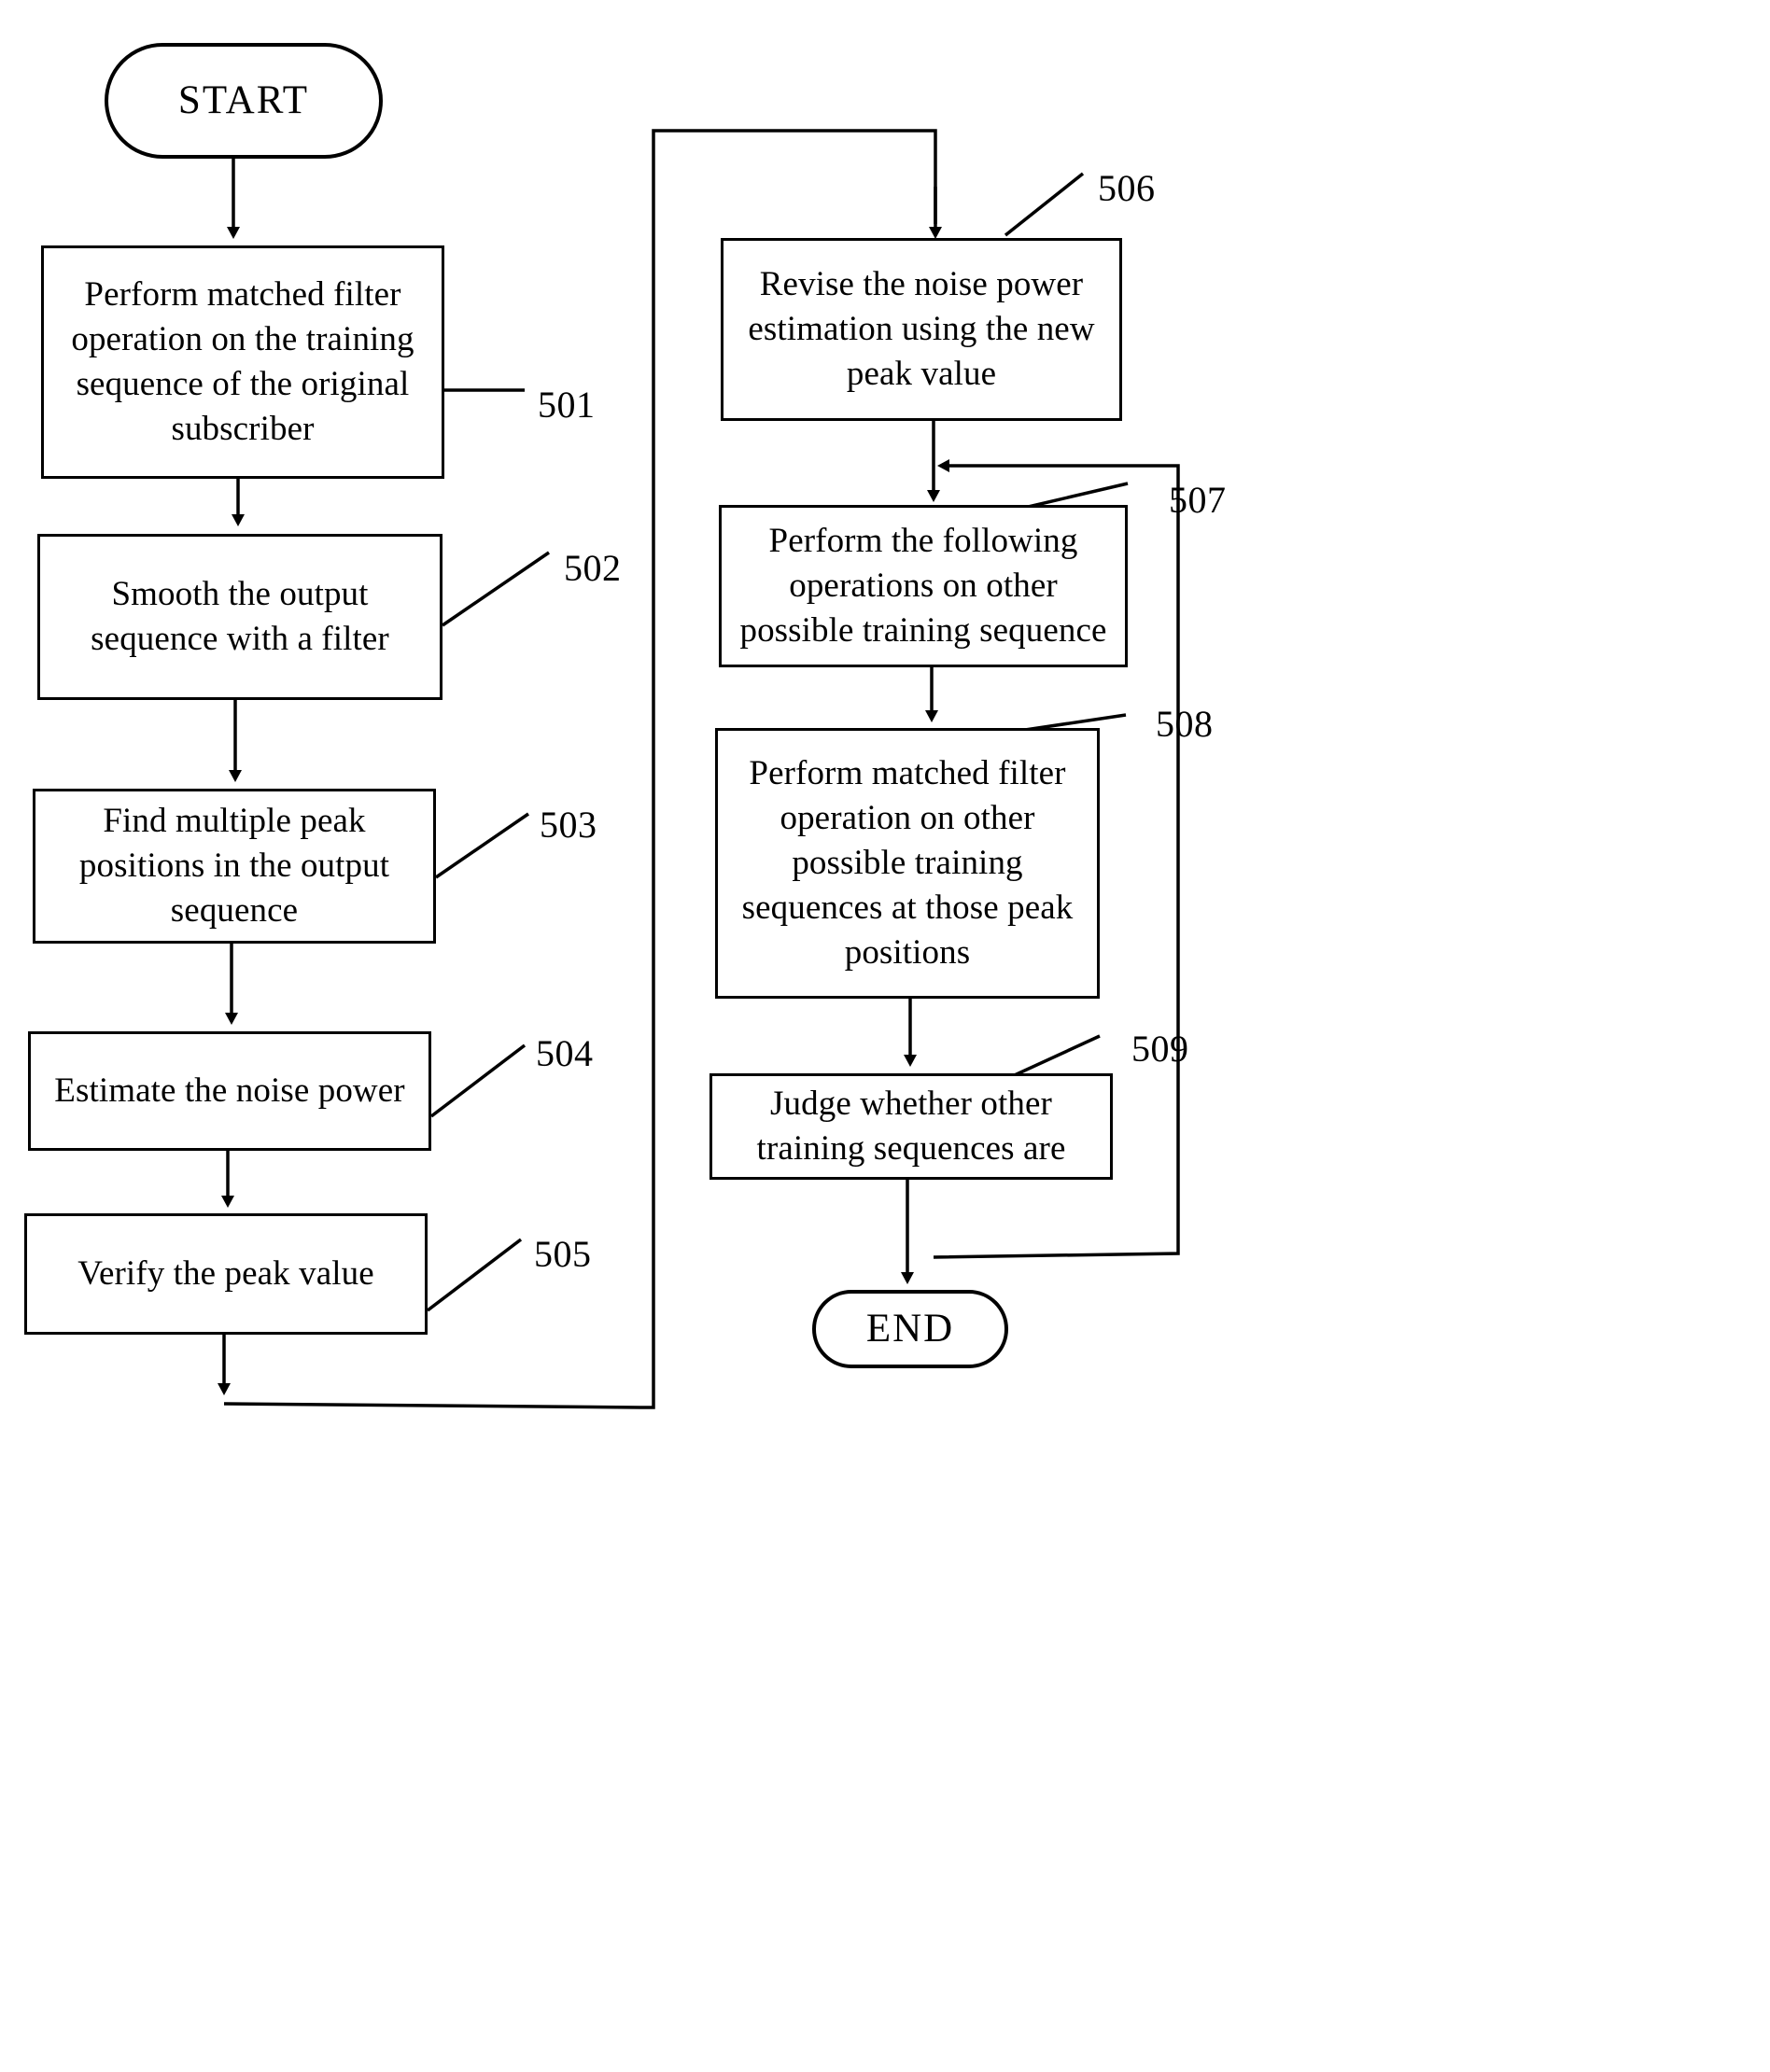 The width and height of the screenshot is (1770, 2072). I want to click on node-end: END, so click(910, 1329).